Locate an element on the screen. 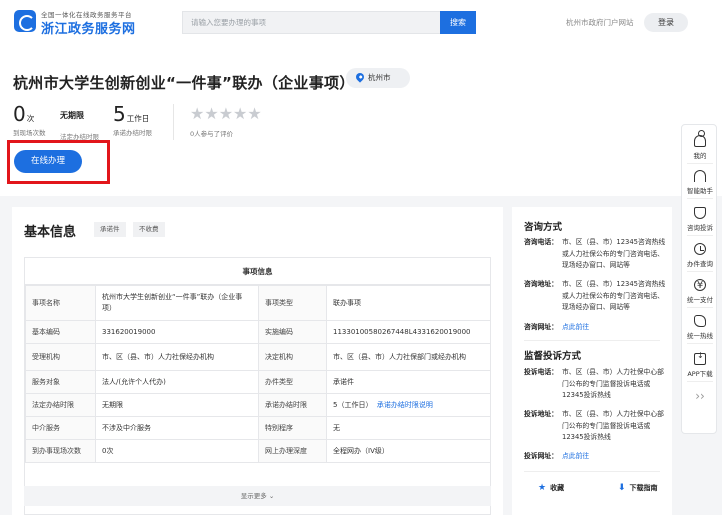 The height and width of the screenshot is (515, 722). info-panel-title: 事项信息 is located at coordinates (257, 271).